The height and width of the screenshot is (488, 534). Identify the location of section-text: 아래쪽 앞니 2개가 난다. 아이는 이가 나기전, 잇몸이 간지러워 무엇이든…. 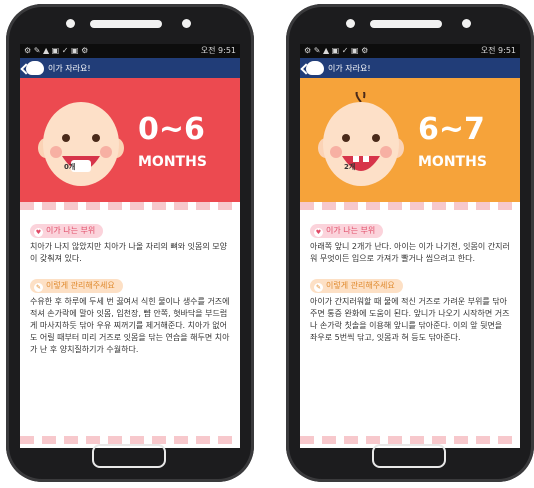
(410, 252).